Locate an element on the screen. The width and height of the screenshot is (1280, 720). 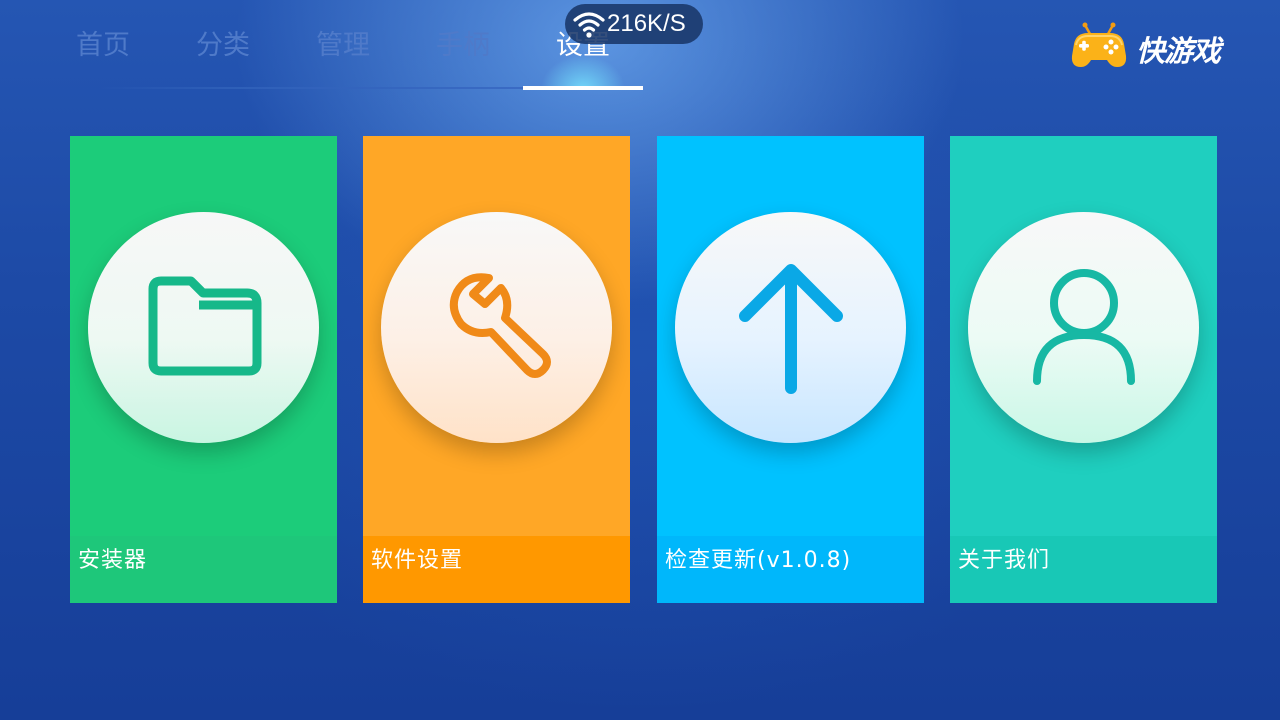
about-us-label-bar: 关于我们 is located at coordinates (1083, 569).